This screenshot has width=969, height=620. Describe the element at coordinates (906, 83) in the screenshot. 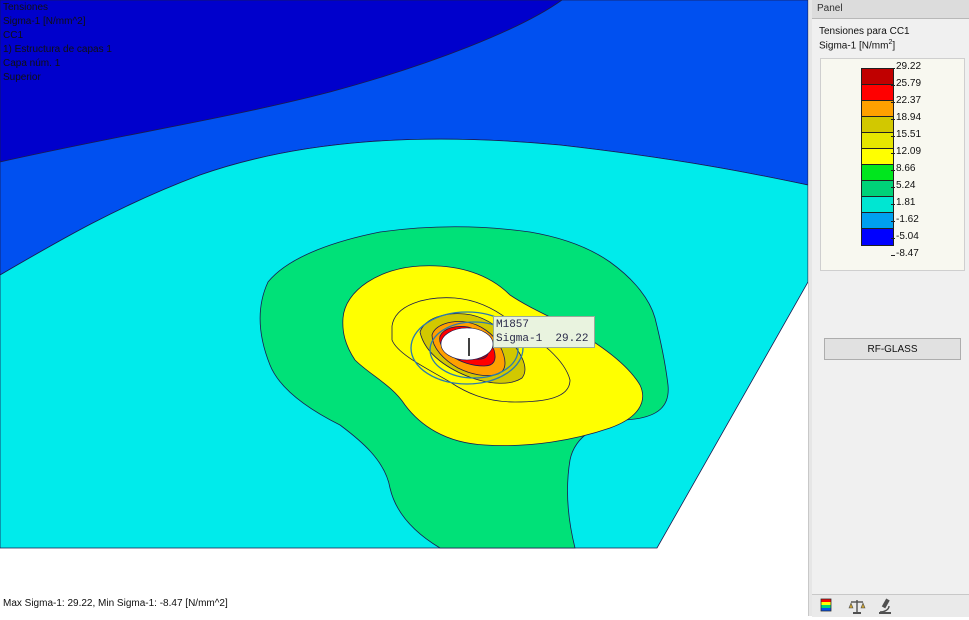

I see `legend-value: 25.79` at that location.